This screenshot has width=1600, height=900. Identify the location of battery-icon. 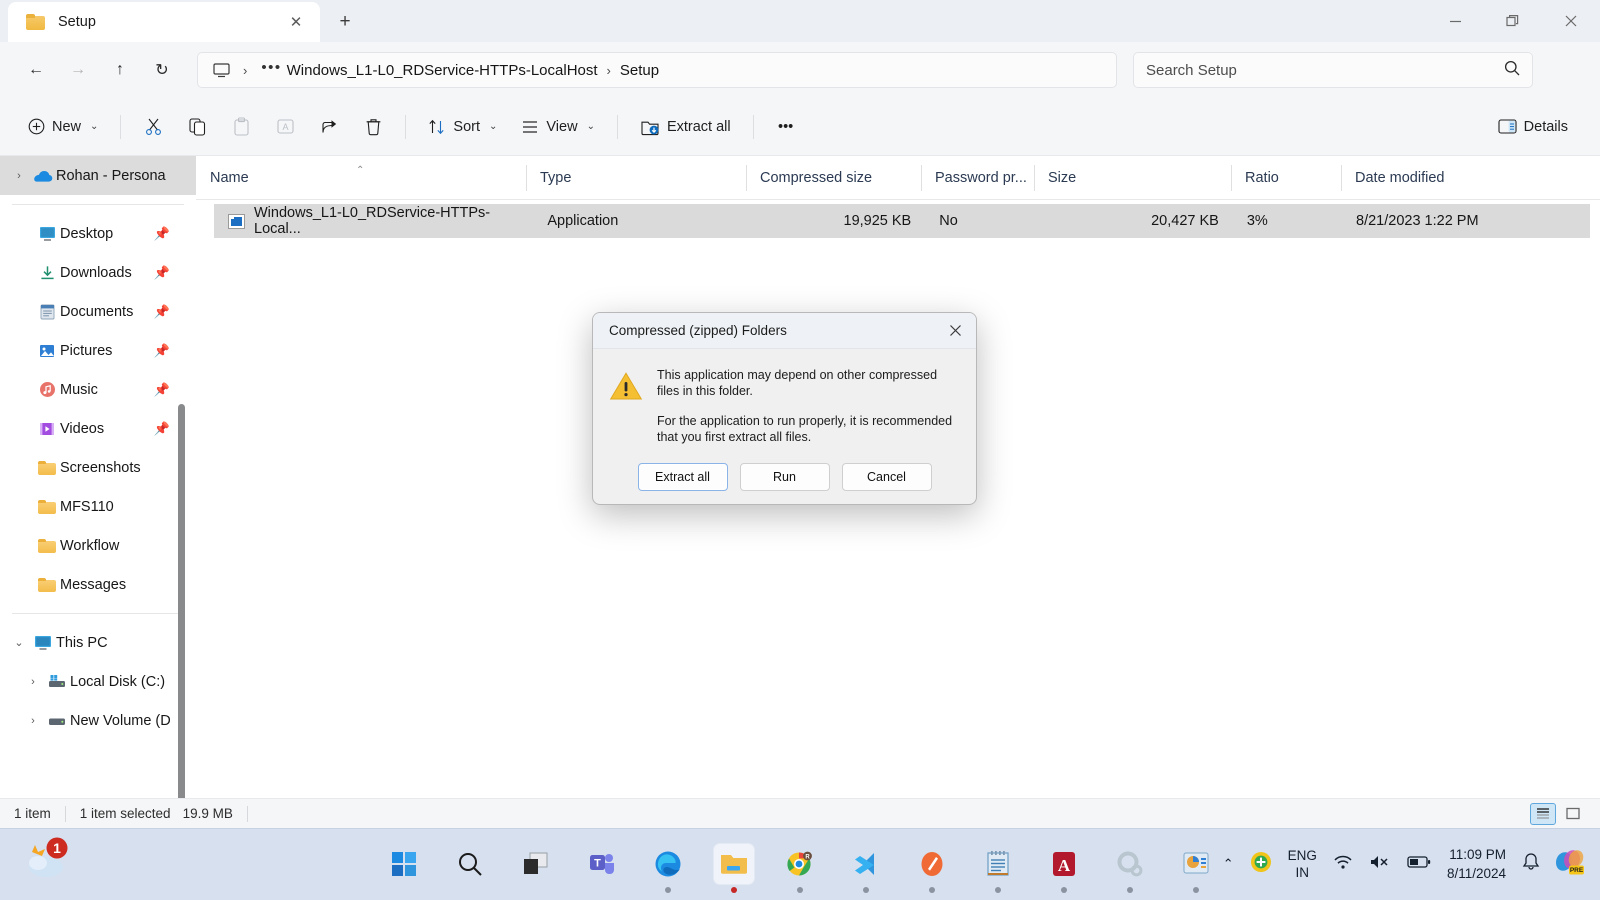
(1419, 864).